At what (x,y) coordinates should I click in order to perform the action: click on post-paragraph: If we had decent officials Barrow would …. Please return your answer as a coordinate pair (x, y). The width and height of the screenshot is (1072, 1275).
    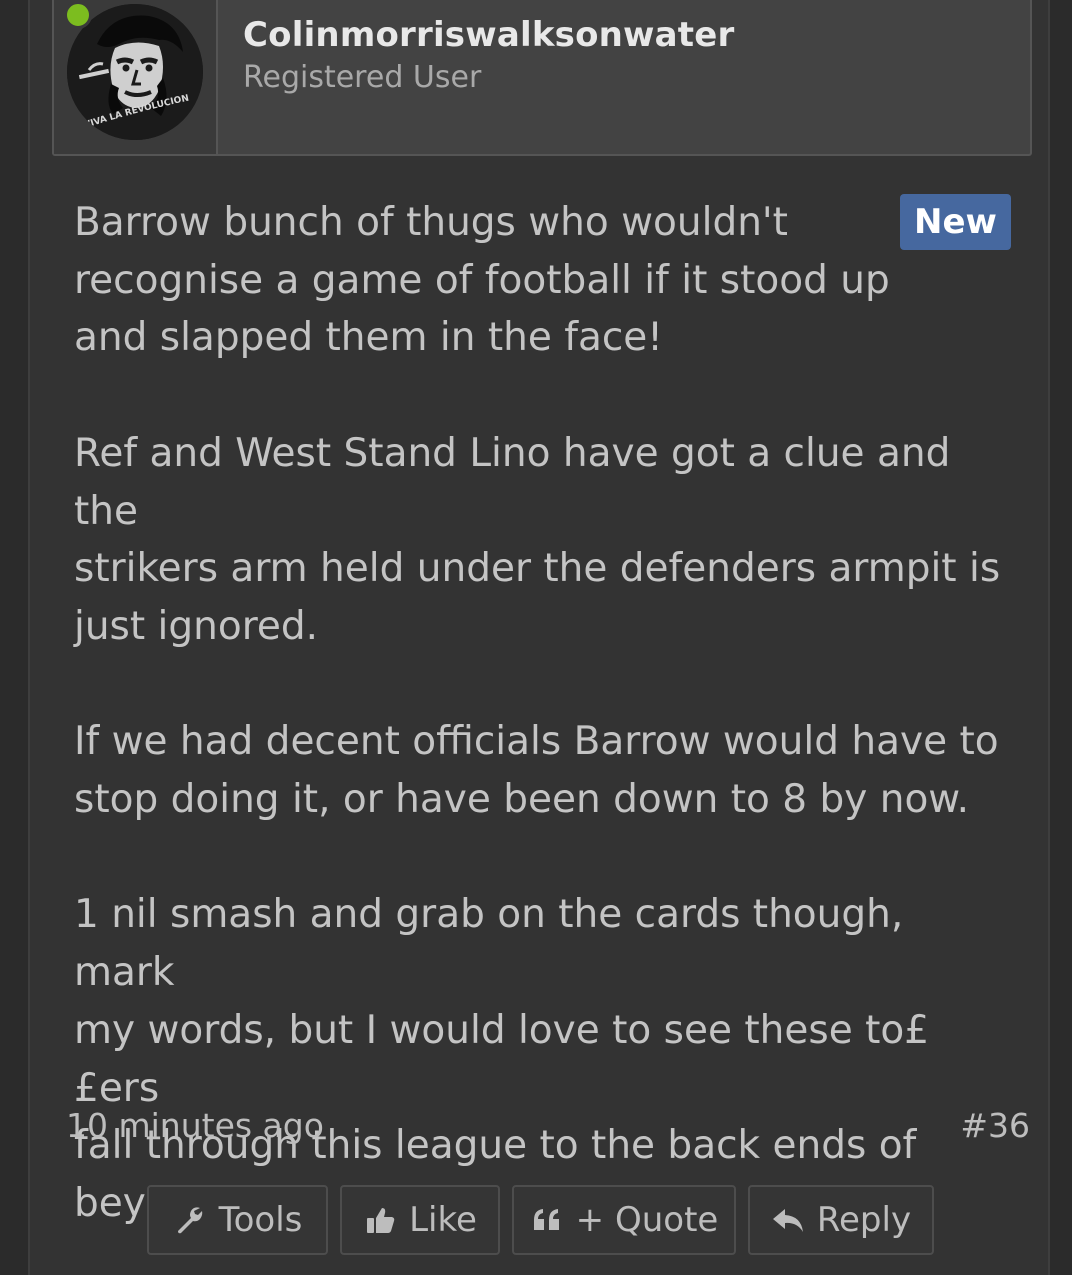
    Looking at the image, I should click on (536, 770).